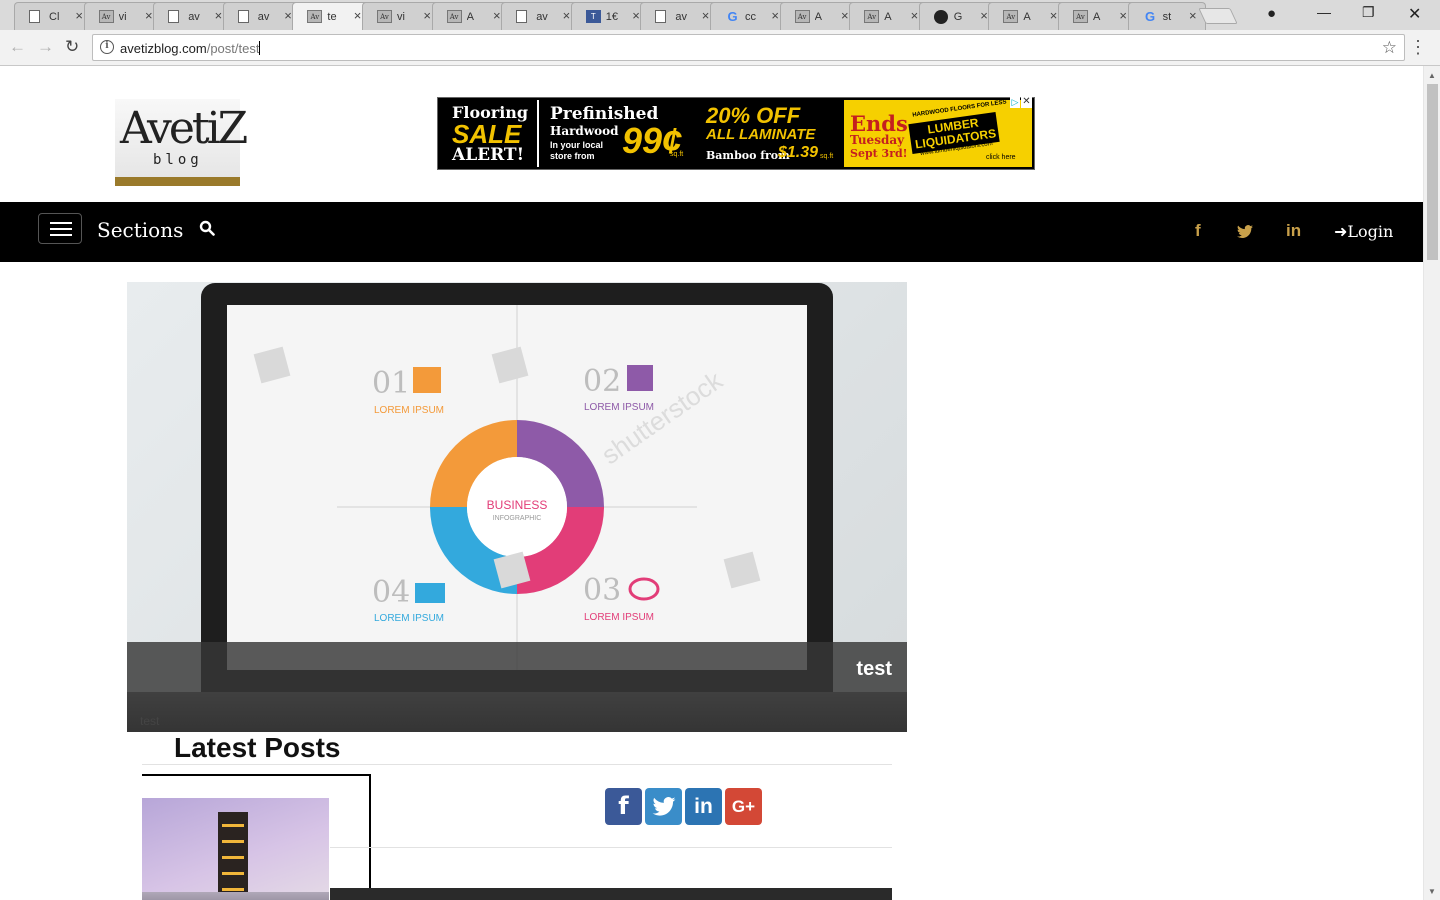 The height and width of the screenshot is (900, 1440). I want to click on tab-title: st, so click(1167, 17).